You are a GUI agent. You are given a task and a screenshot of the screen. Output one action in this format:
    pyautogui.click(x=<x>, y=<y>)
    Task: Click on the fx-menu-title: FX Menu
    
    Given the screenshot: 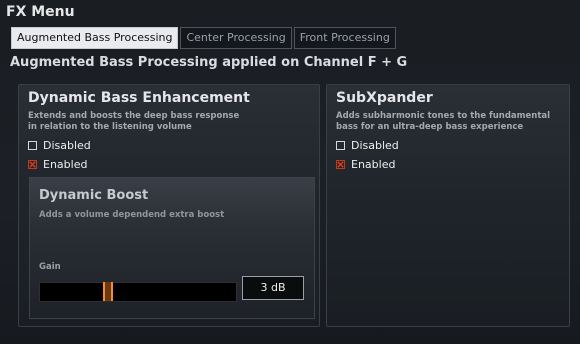 What is the action you would take?
    pyautogui.click(x=40, y=12)
    